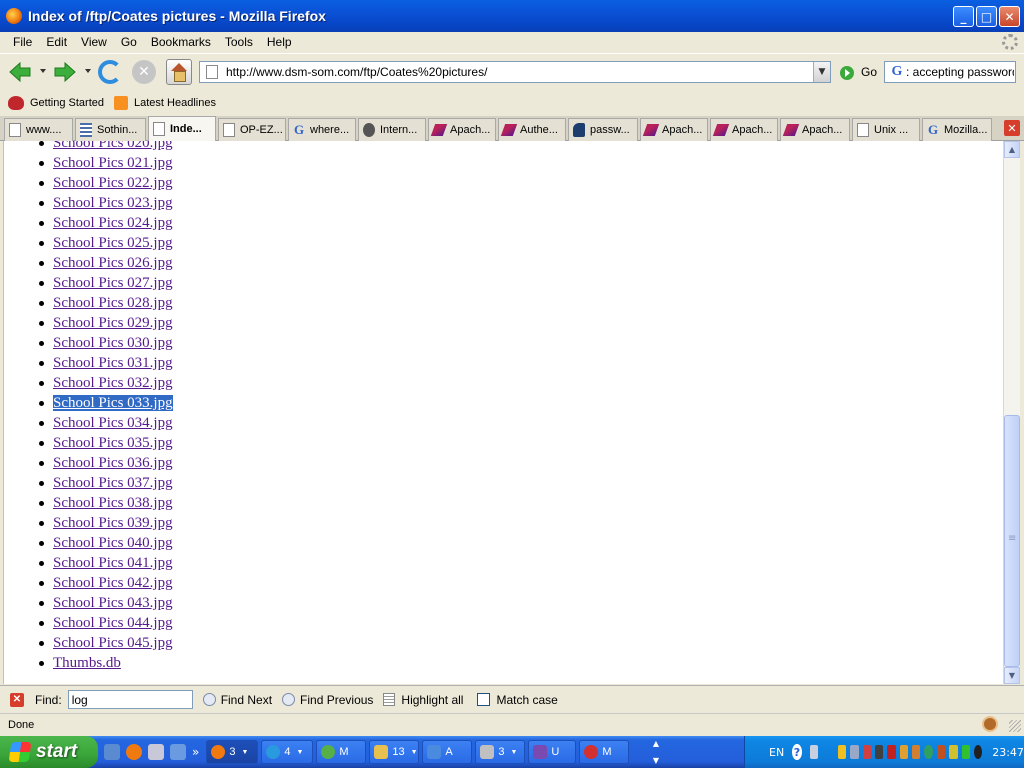  I want to click on quicklaunch-more-icon: », so click(195, 752).